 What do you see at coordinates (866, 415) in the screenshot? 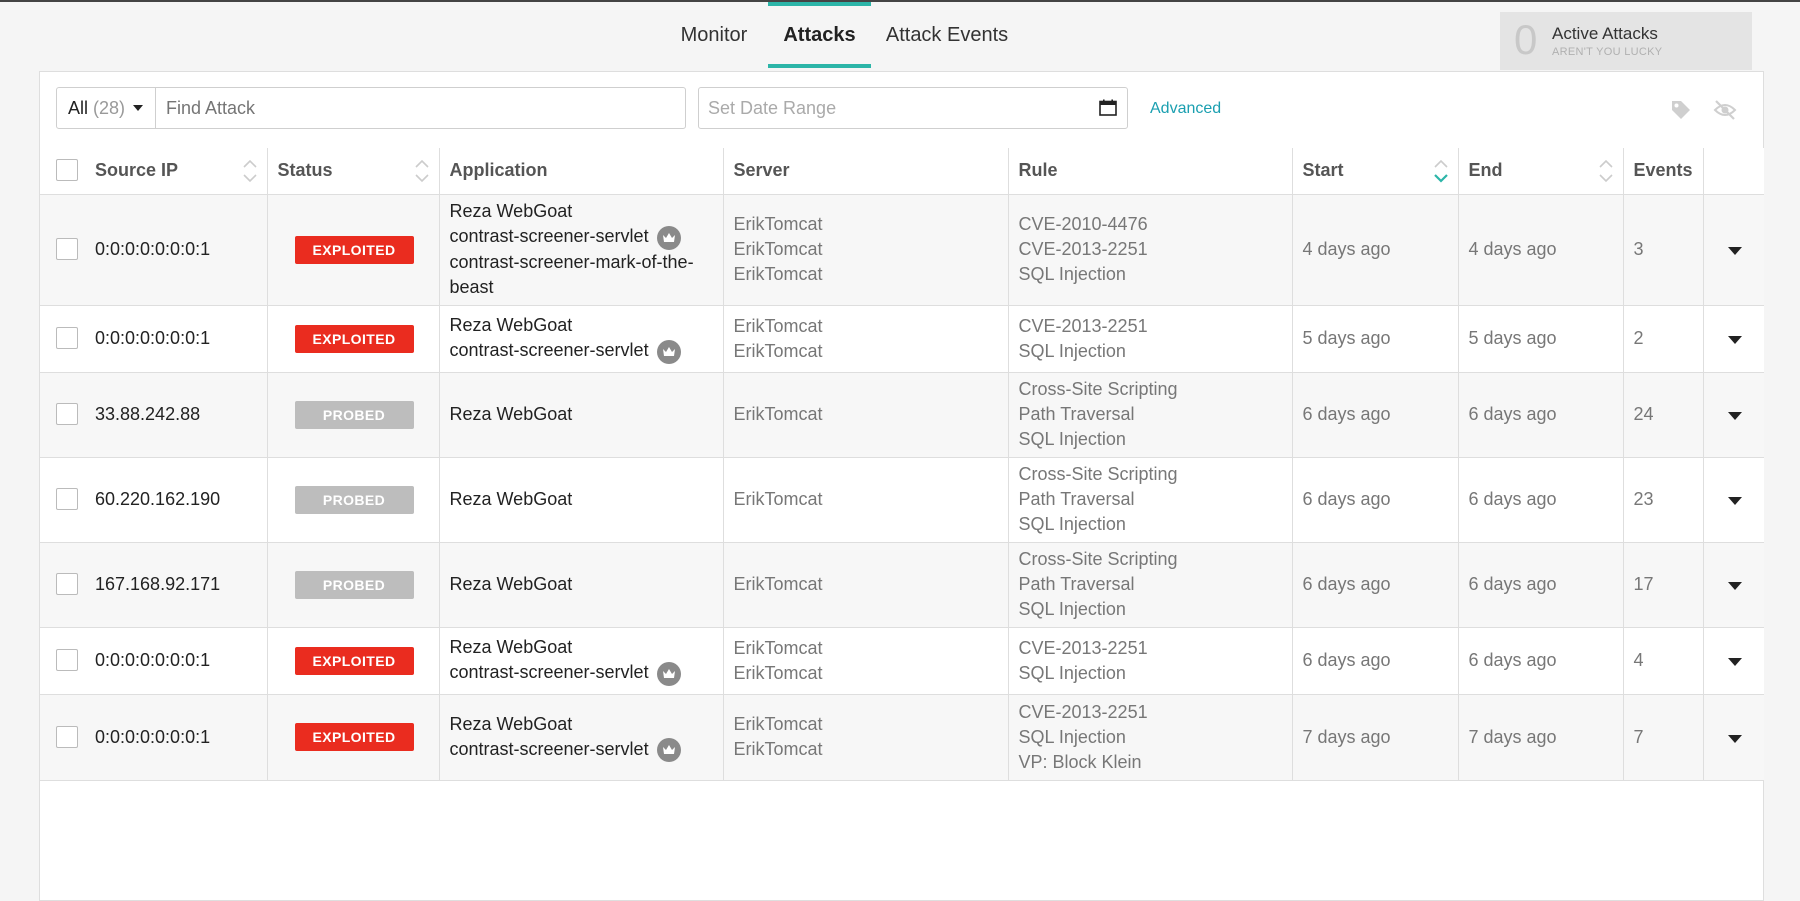
I see `cell-server: ErikTomcat` at bounding box center [866, 415].